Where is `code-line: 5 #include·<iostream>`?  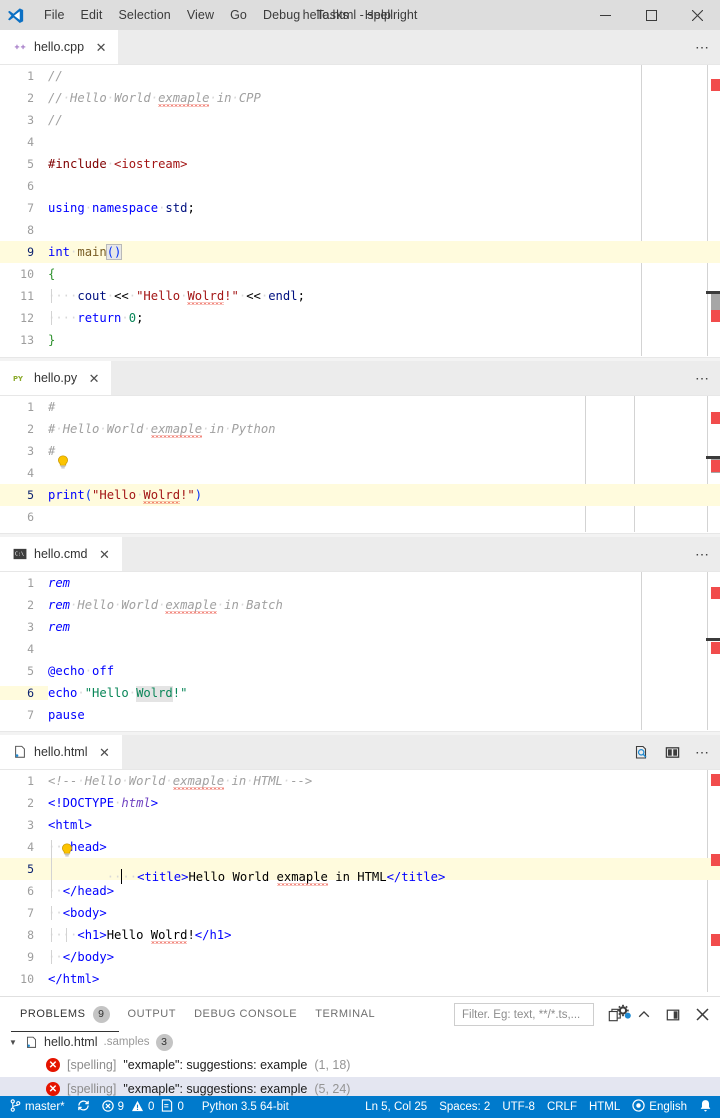
code-line: 5 #include·<iostream> is located at coordinates (360, 164).